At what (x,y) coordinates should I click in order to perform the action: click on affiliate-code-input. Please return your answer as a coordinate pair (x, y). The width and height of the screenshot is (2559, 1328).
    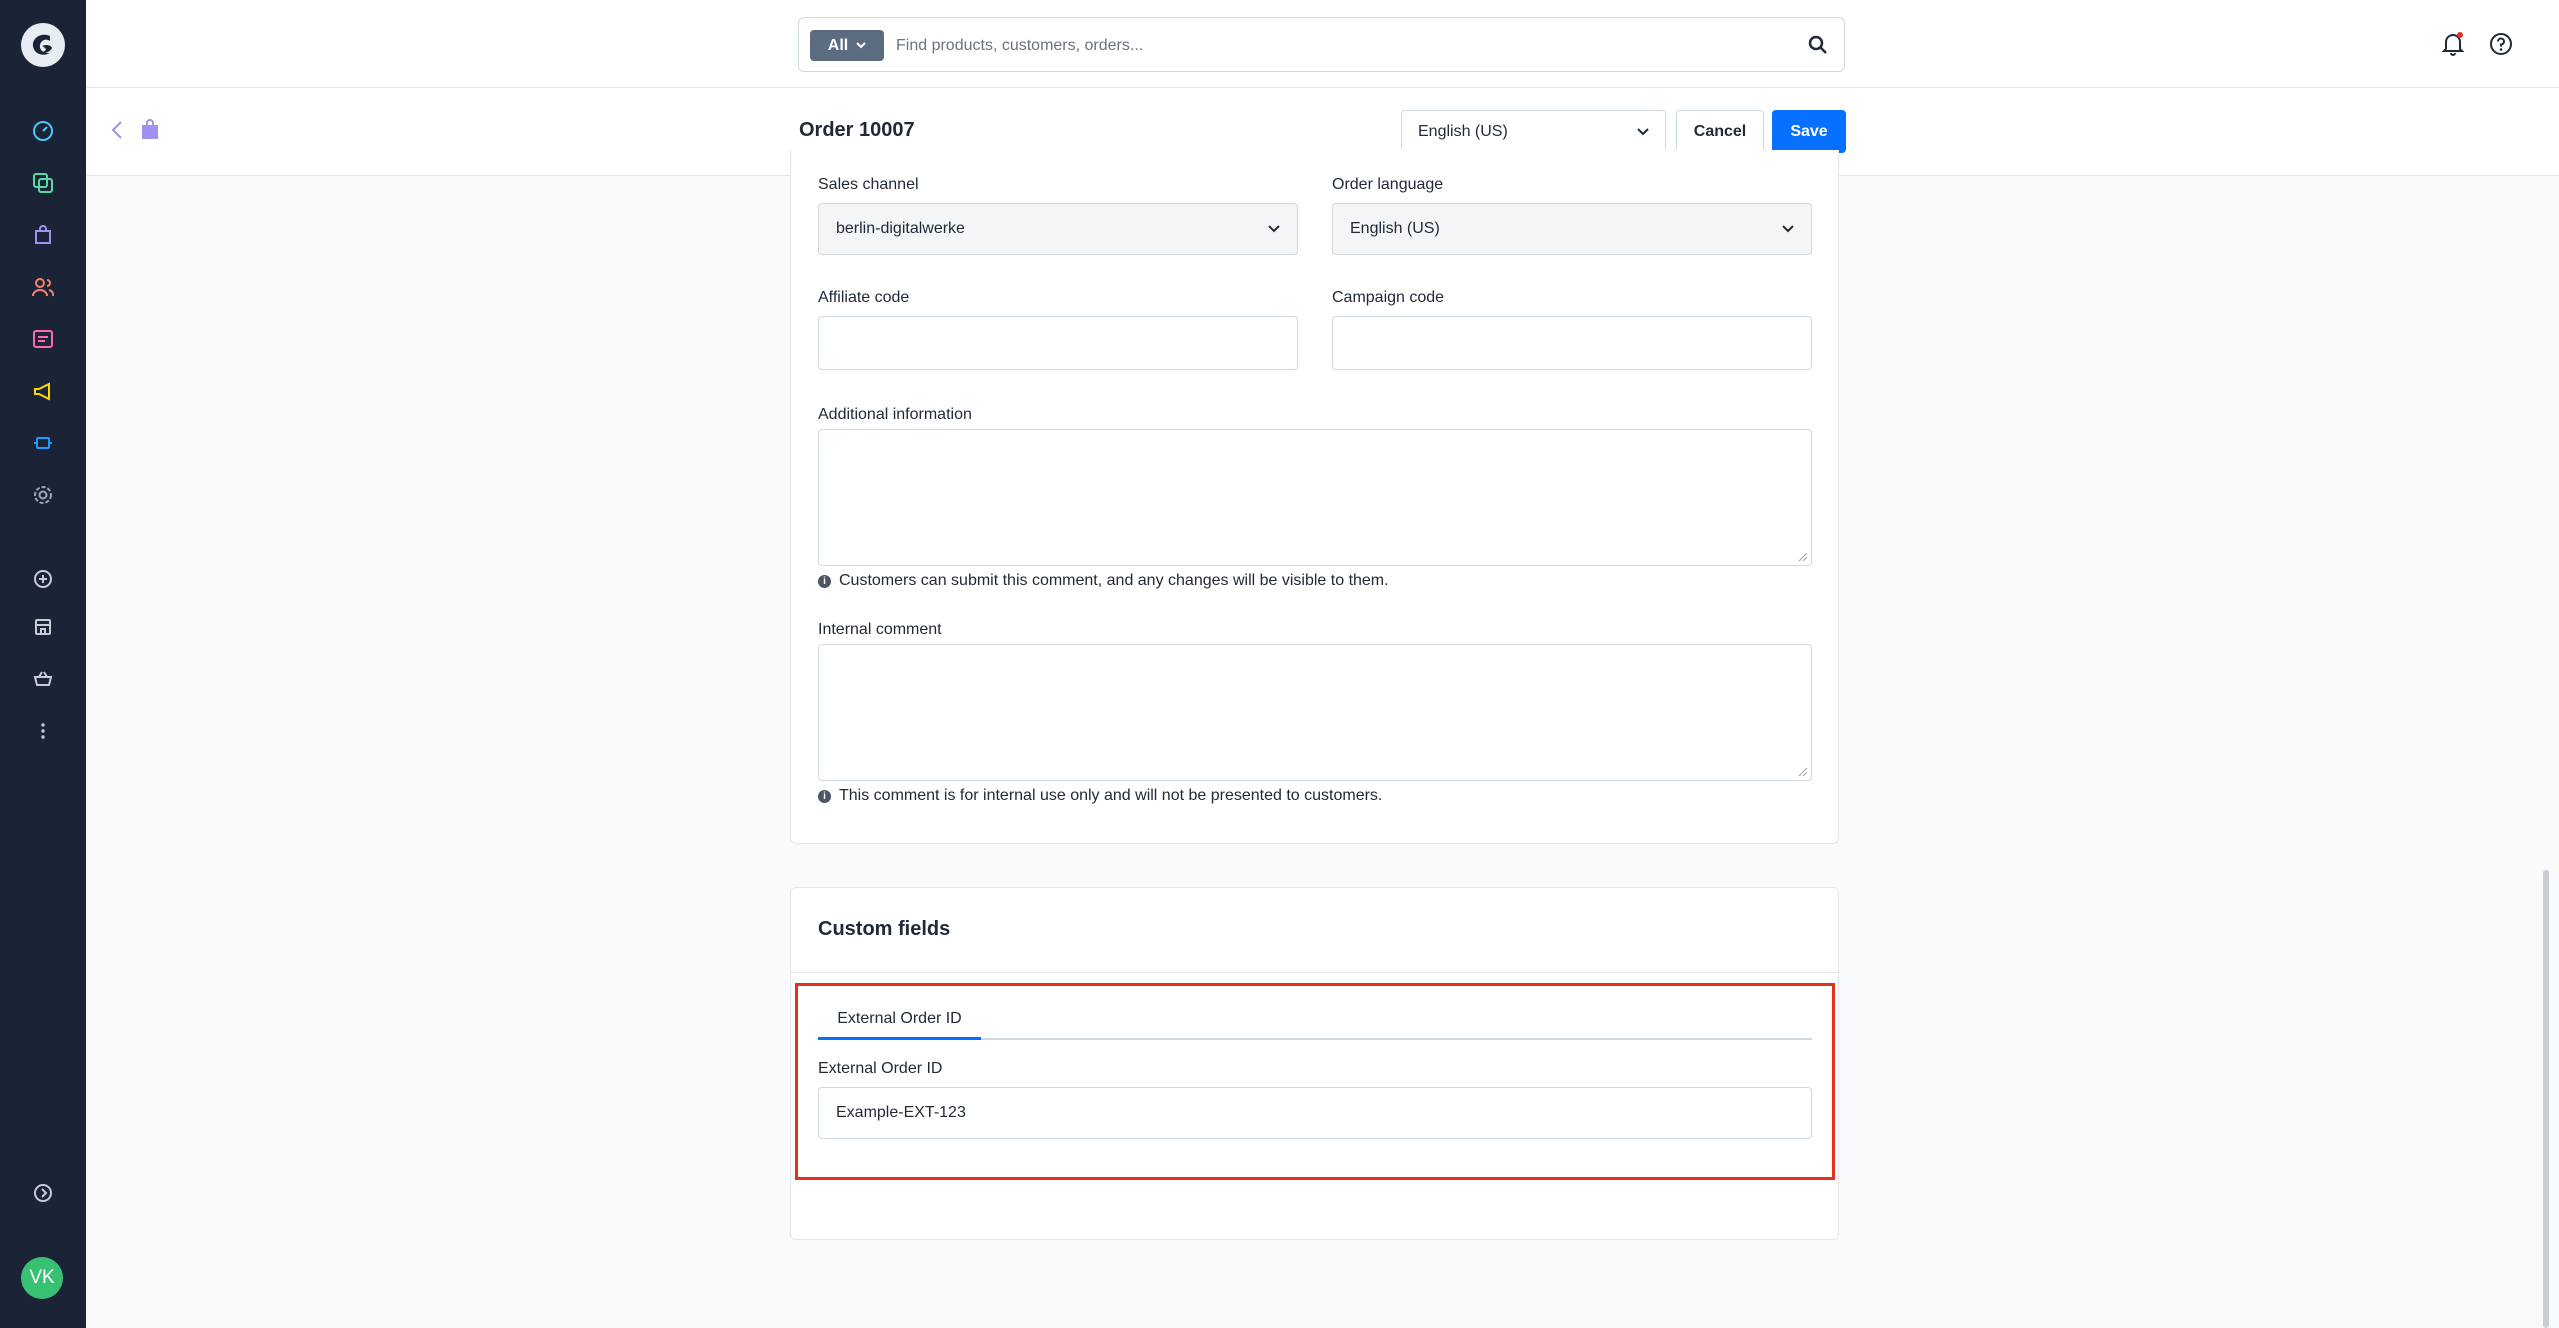
    Looking at the image, I should click on (1058, 343).